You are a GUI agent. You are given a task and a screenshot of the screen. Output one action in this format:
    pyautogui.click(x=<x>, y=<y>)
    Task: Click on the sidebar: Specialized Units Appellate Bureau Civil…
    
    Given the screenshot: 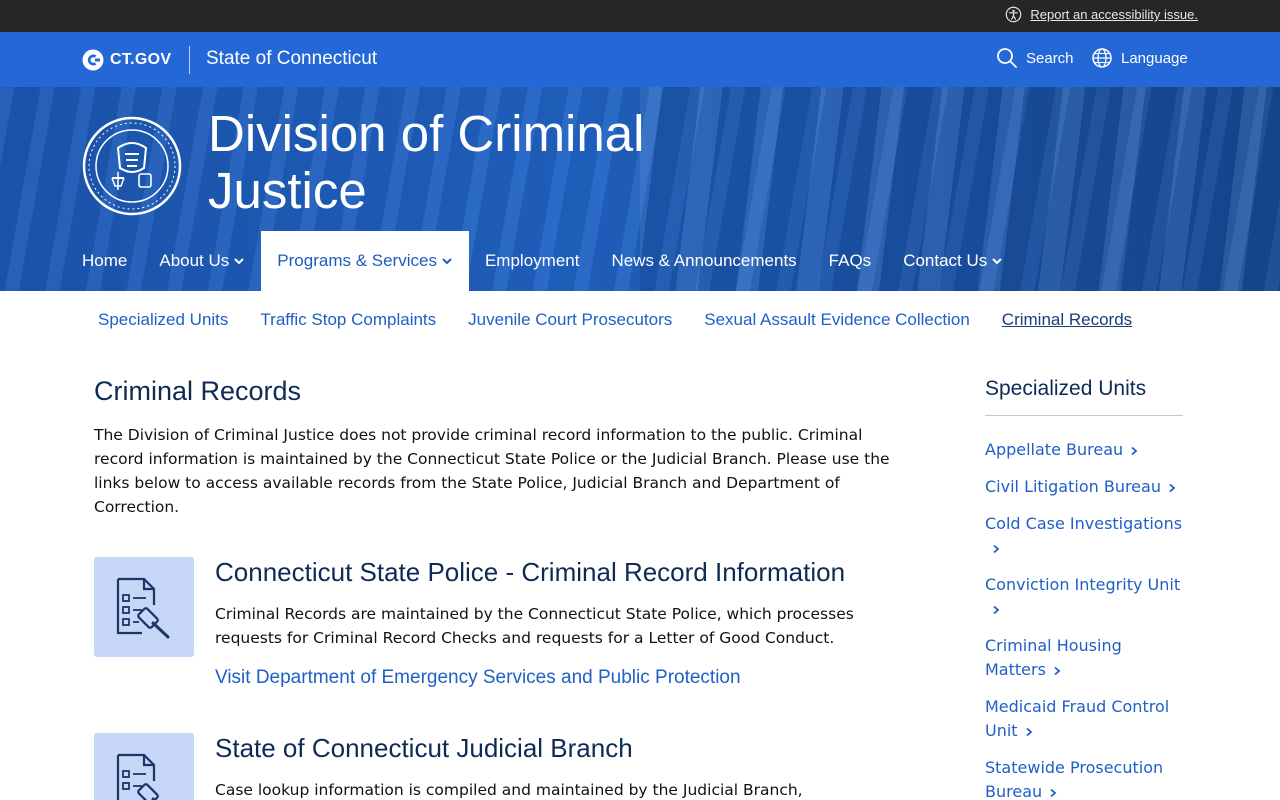 What is the action you would take?
    pyautogui.click(x=1084, y=588)
    